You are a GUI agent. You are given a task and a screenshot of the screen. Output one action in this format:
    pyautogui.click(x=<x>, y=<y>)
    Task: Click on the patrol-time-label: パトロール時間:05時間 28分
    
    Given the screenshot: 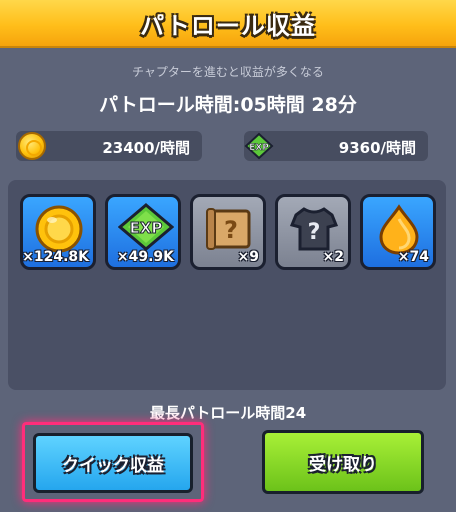 What is the action you would take?
    pyautogui.click(x=228, y=105)
    